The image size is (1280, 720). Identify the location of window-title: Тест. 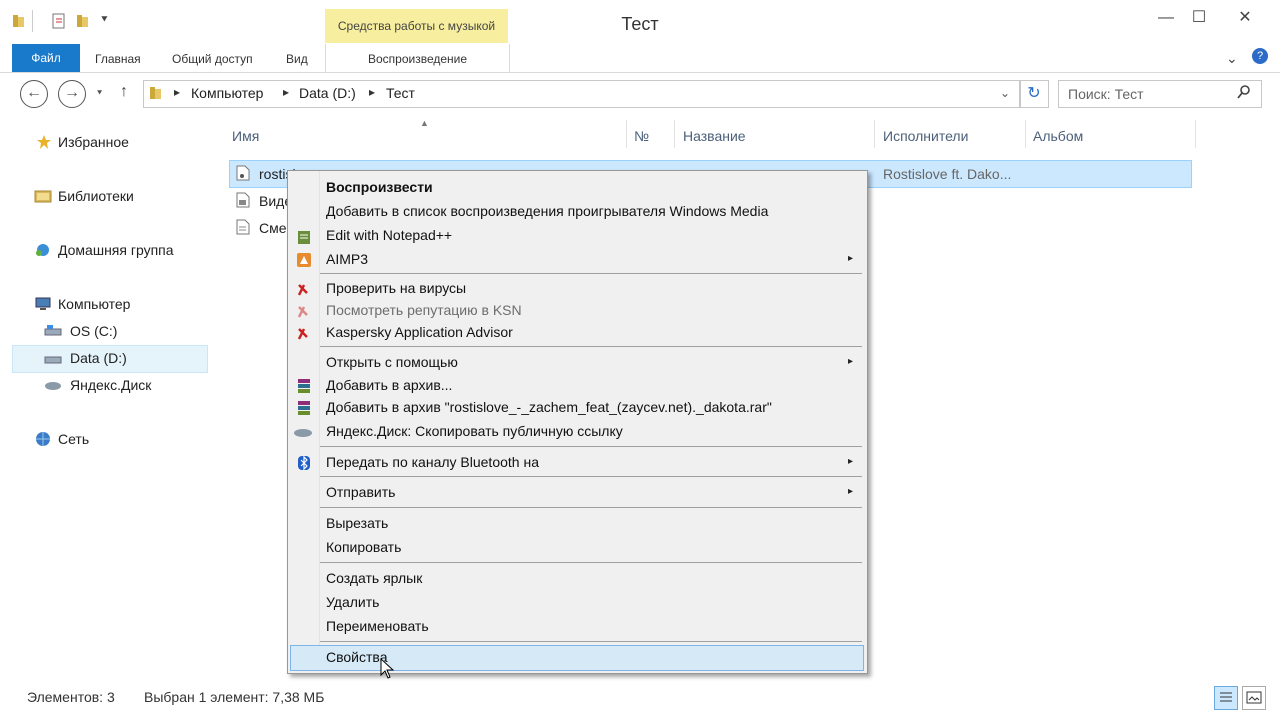
(640, 24).